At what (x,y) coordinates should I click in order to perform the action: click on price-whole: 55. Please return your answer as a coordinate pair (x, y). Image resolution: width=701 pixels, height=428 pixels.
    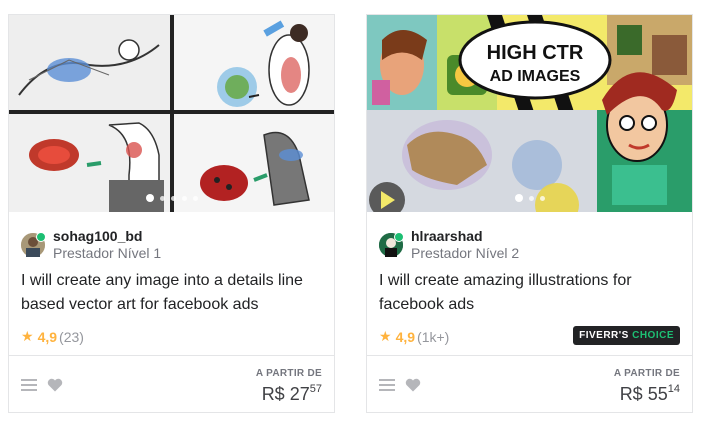
    Looking at the image, I should click on (657, 394).